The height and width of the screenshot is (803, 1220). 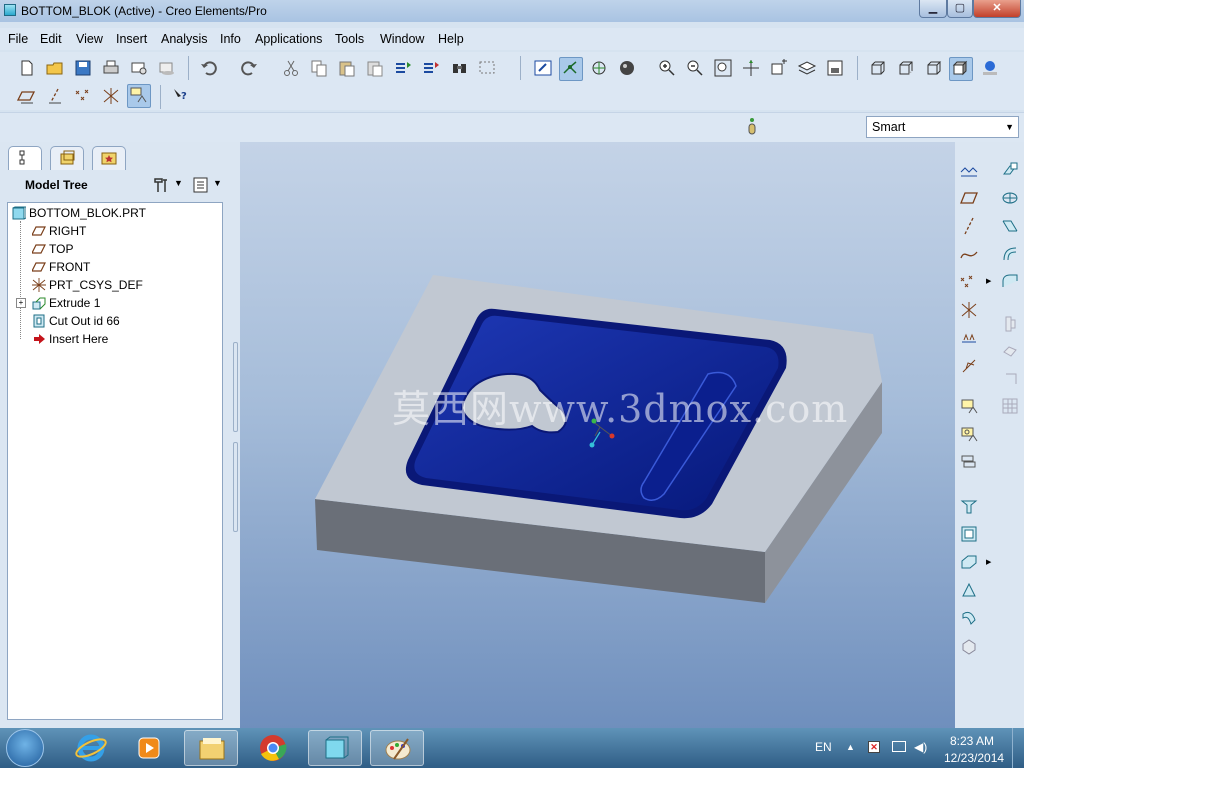 What do you see at coordinates (139, 68) in the screenshot?
I see `send-mail-icon` at bounding box center [139, 68].